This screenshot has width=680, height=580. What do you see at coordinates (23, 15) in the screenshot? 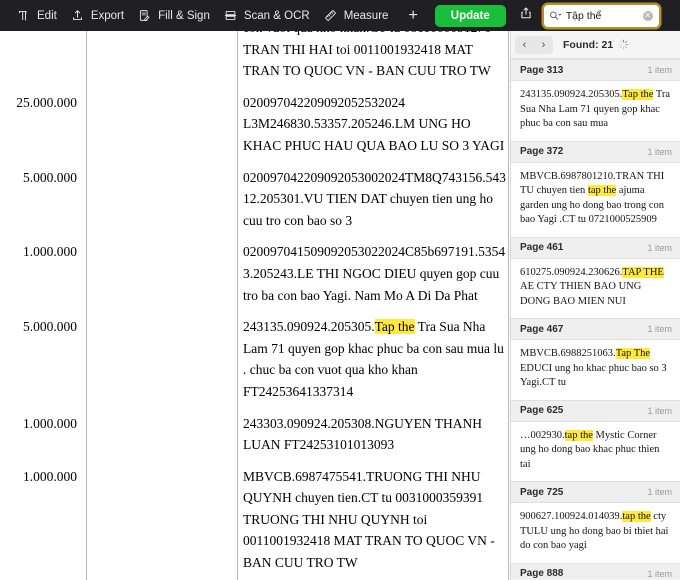
I see `text-edit-icon` at bounding box center [23, 15].